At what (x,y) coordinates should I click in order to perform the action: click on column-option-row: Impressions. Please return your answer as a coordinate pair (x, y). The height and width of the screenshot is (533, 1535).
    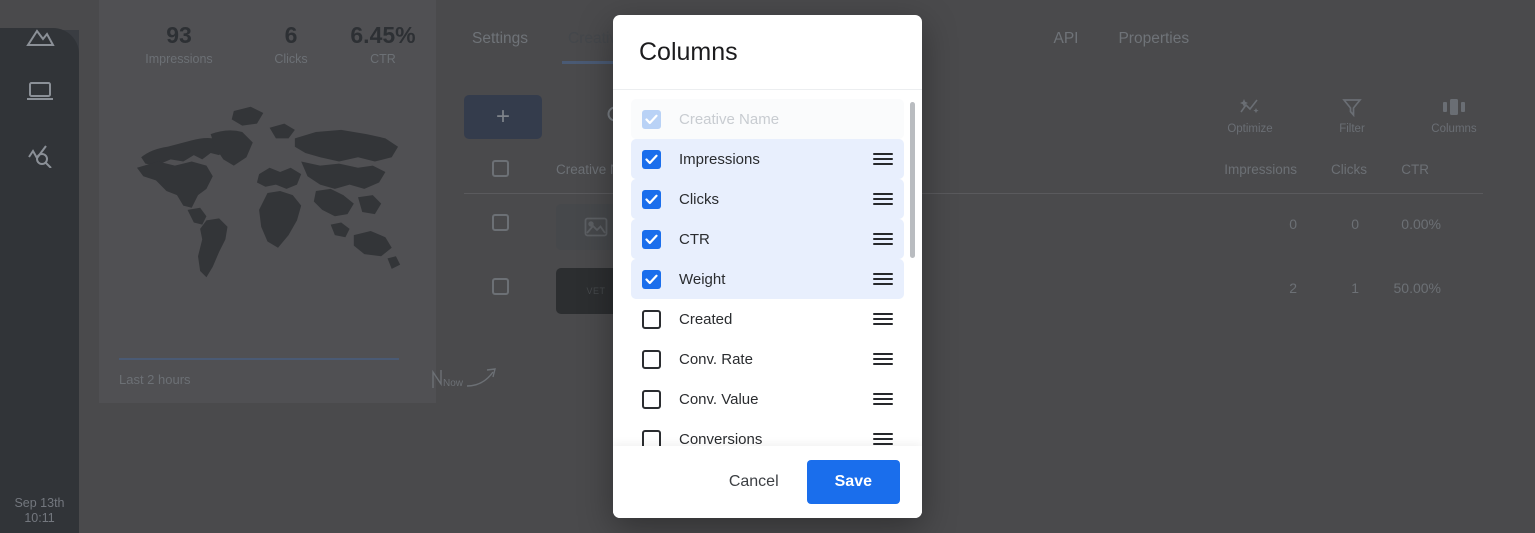
    Looking at the image, I should click on (767, 159).